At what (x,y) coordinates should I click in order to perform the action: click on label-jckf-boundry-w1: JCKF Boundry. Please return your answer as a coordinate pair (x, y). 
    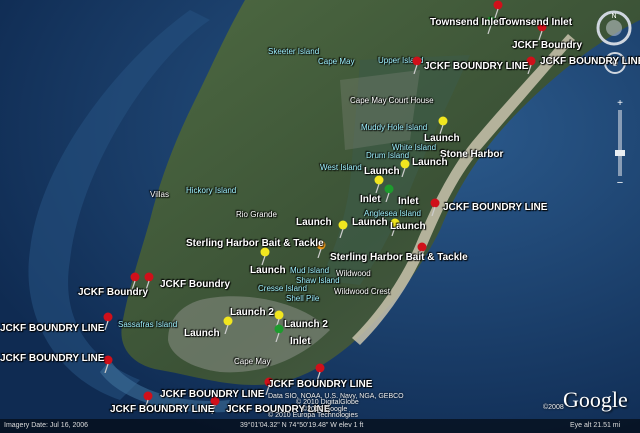
    Looking at the image, I should click on (195, 284).